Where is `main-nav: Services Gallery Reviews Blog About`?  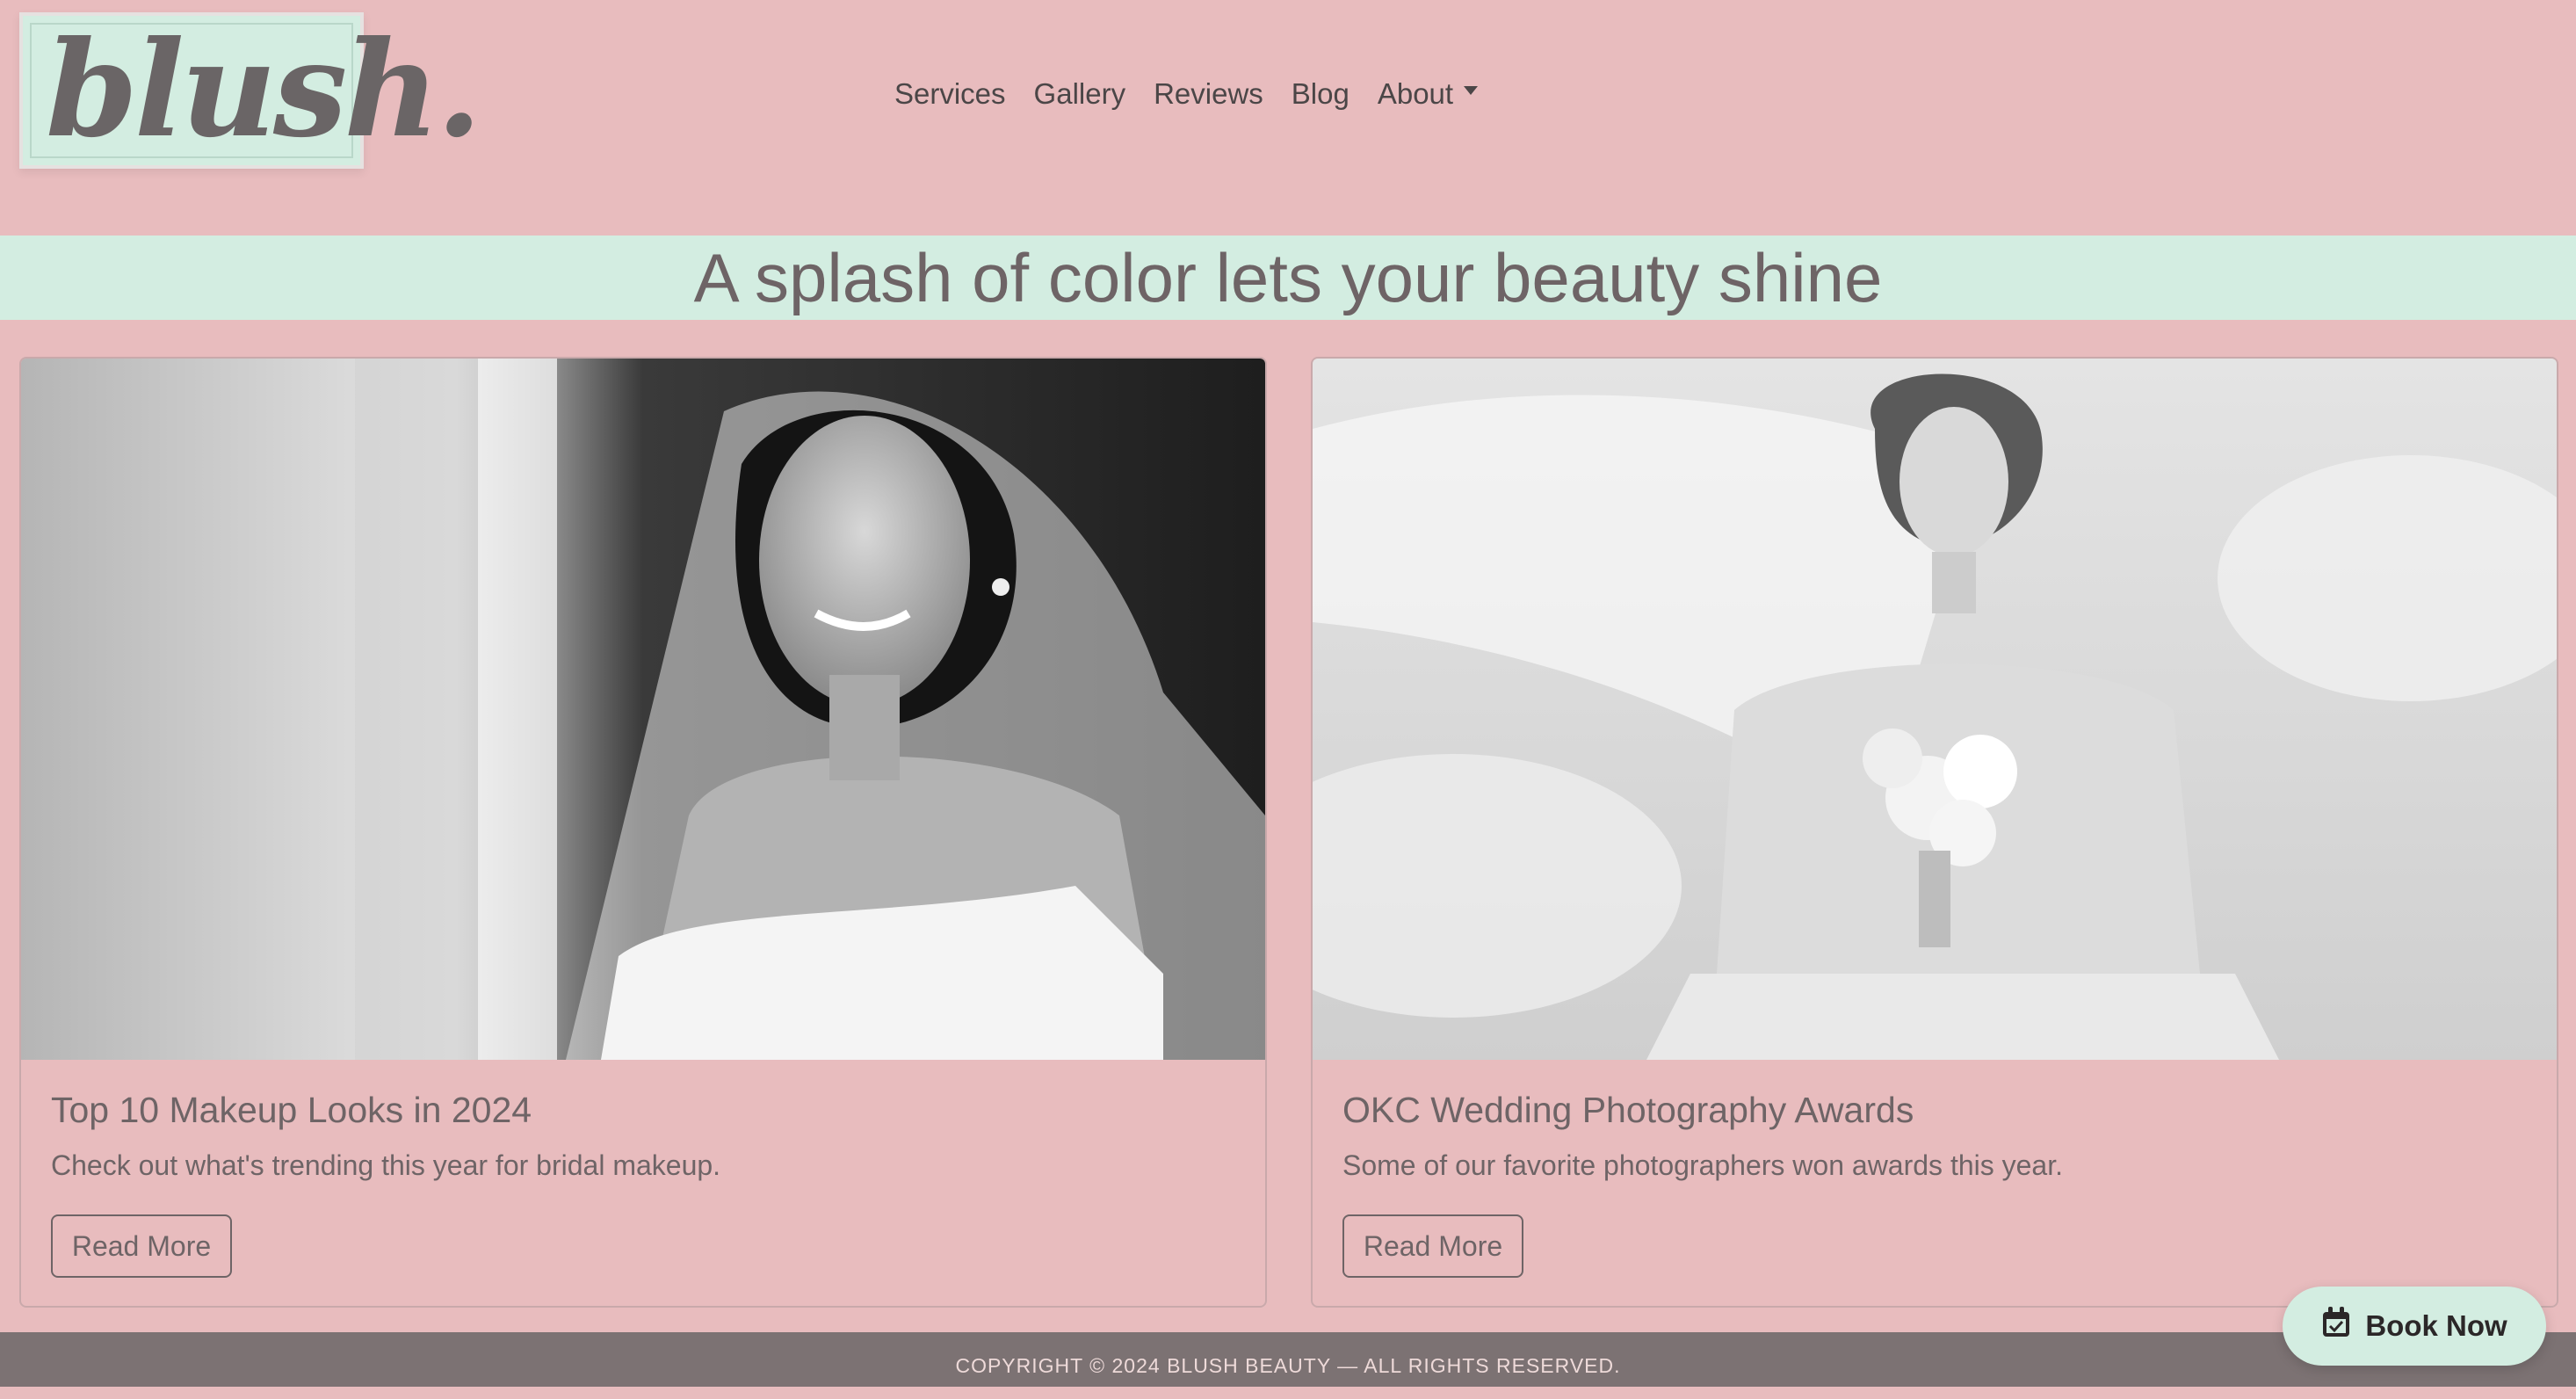
main-nav: Services Gallery Reviews Blog About is located at coordinates (1186, 94).